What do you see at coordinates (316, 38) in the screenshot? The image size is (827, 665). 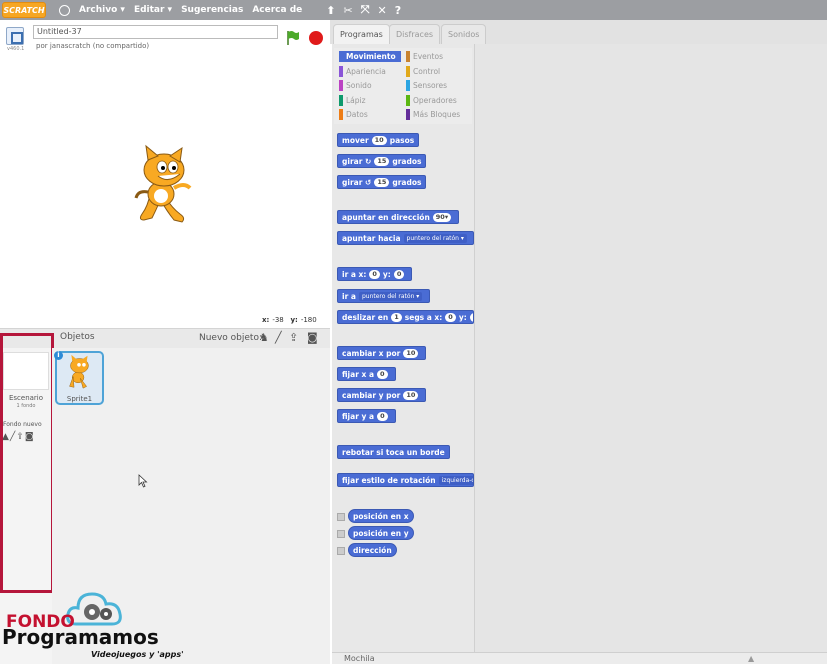 I see `stop-button` at bounding box center [316, 38].